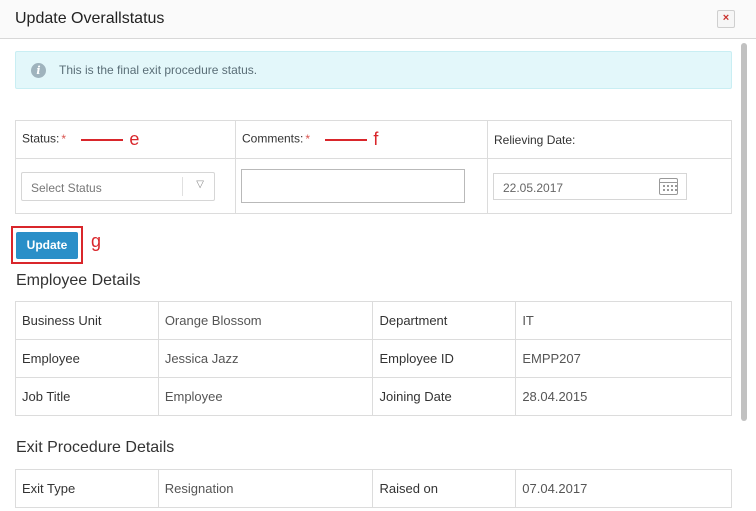 Image resolution: width=756 pixels, height=511 pixels. Describe the element at coordinates (623, 320) in the screenshot. I see `detail-value: IT` at that location.